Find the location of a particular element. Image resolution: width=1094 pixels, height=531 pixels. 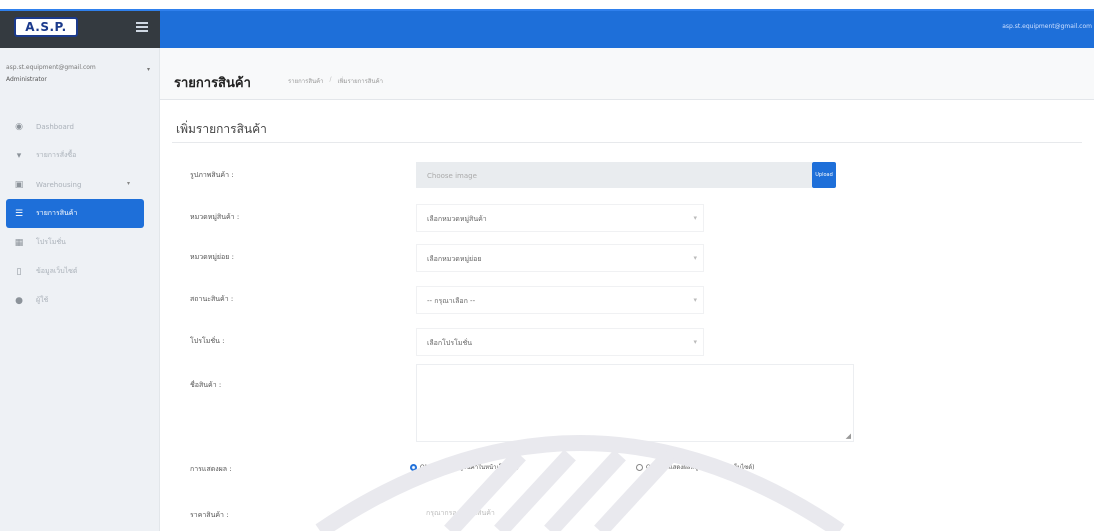

display-off-radio: OFF (ไม่แสดงผลหมู่สินค้าในหน้าเว็บไซต์) is located at coordinates (695, 467).